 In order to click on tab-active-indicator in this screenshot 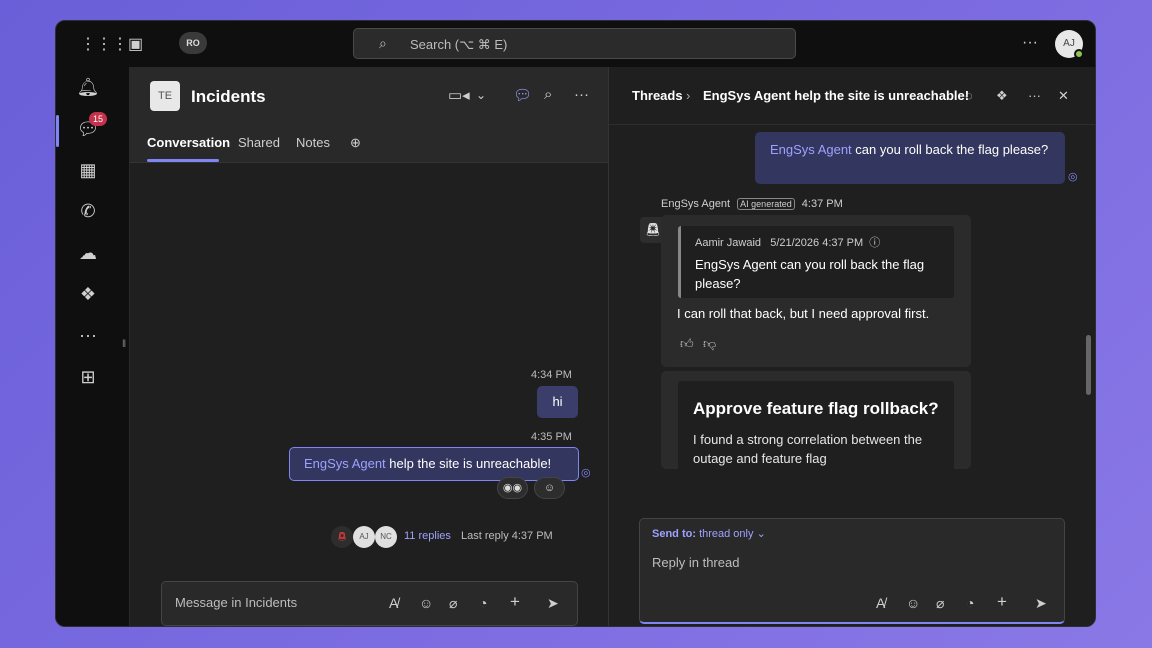, I will do `click(183, 160)`.